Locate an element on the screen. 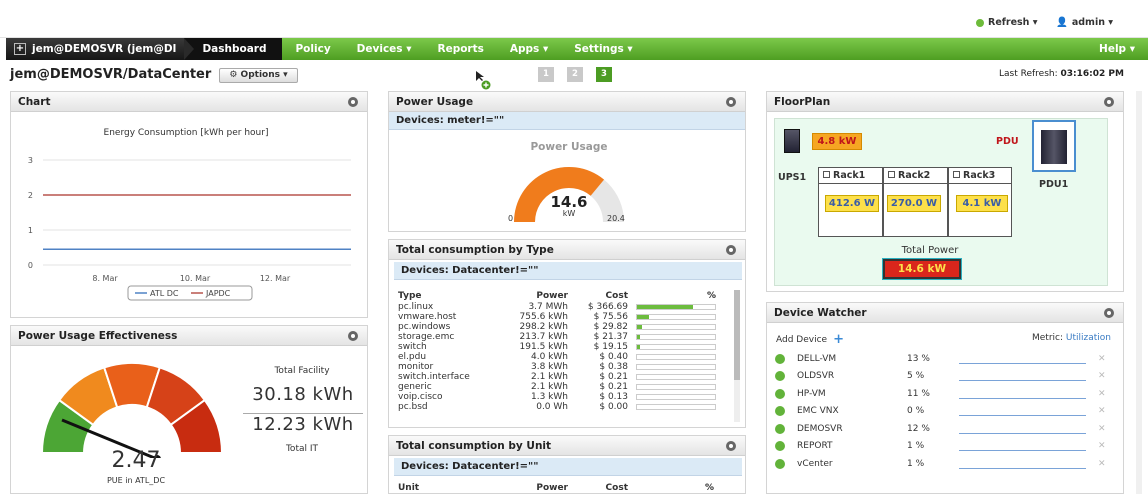  nav-item-devices: Devices ▾ is located at coordinates (384, 49).